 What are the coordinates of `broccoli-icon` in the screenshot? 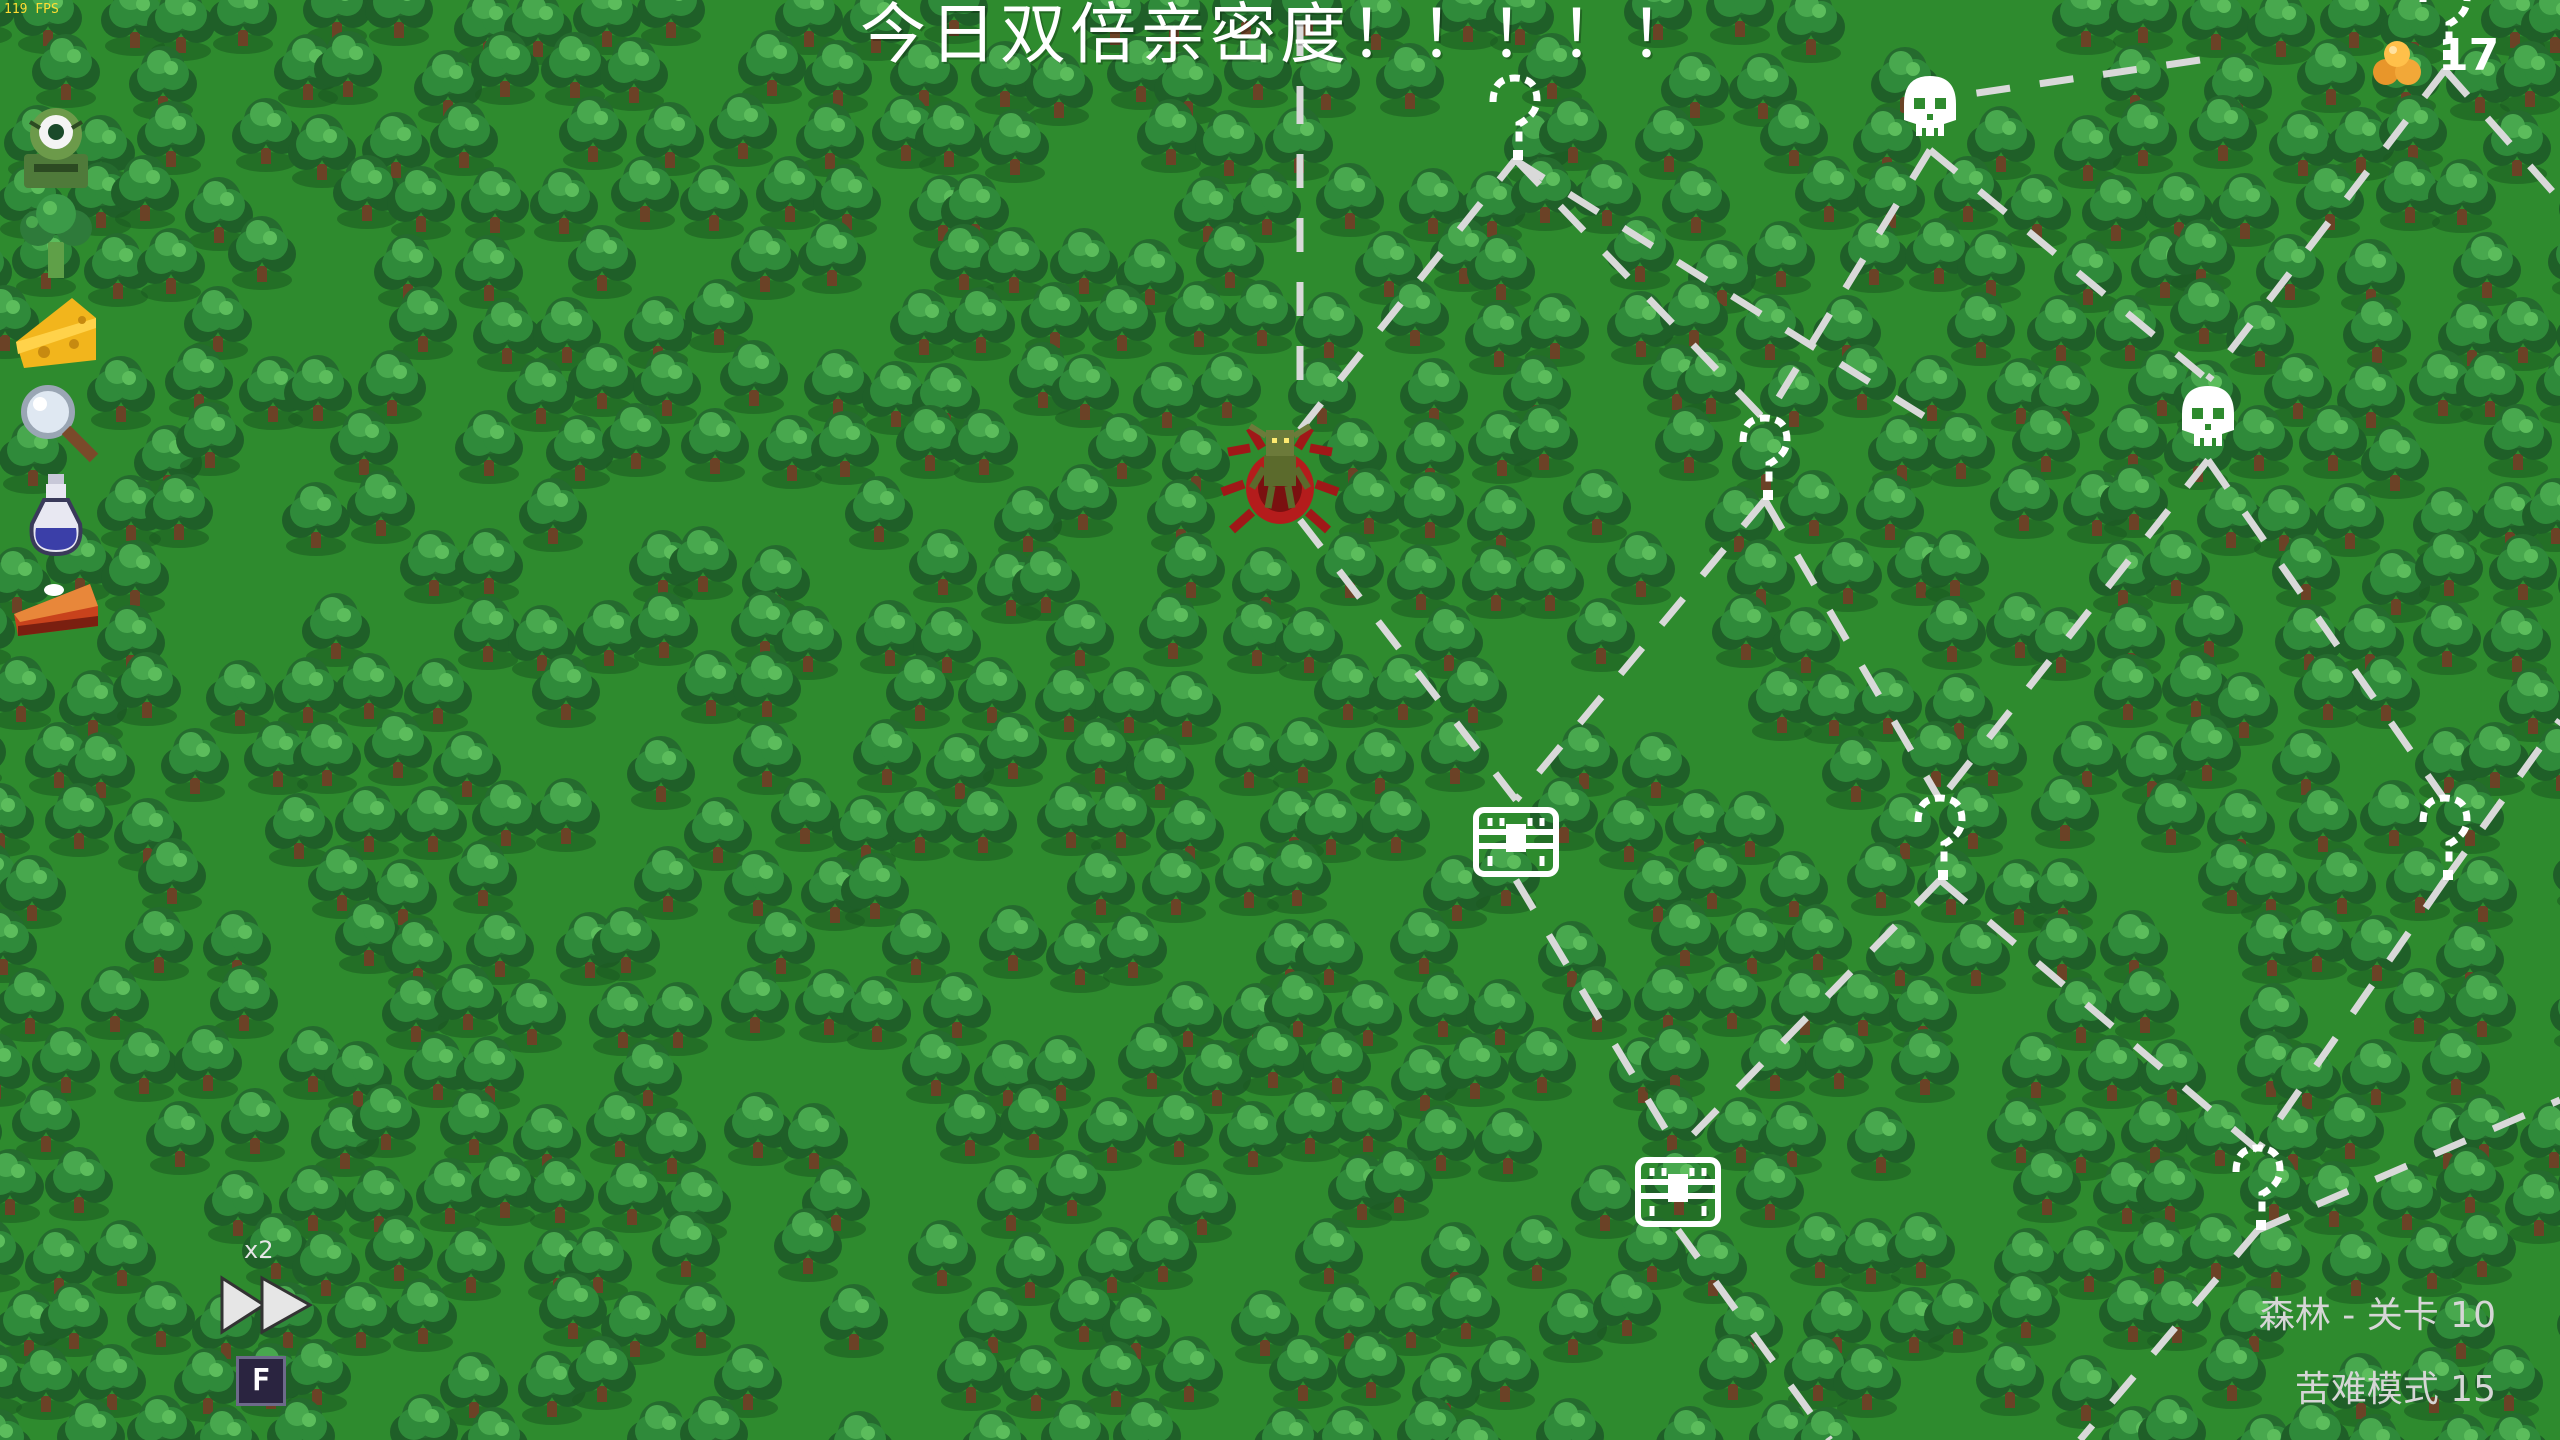 It's located at (56, 238).